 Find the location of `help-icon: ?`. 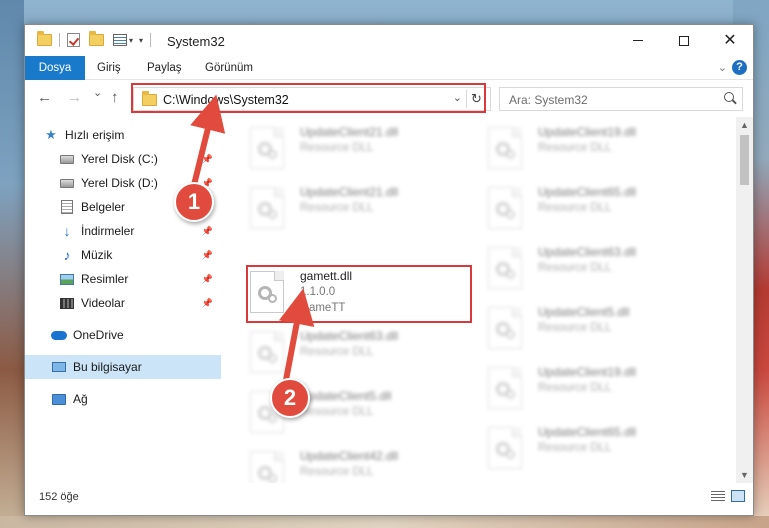

help-icon: ? is located at coordinates (739, 67).